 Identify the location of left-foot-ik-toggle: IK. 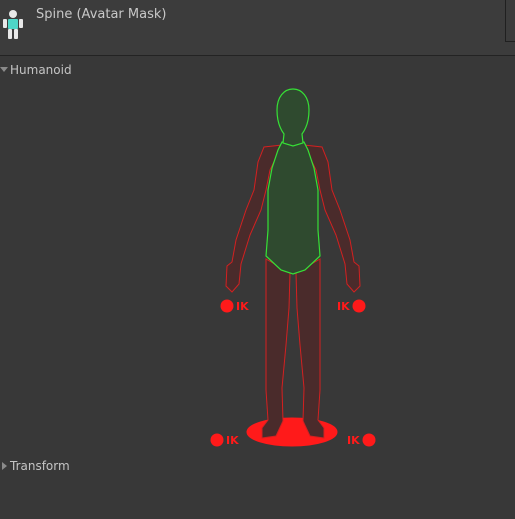
(225, 440).